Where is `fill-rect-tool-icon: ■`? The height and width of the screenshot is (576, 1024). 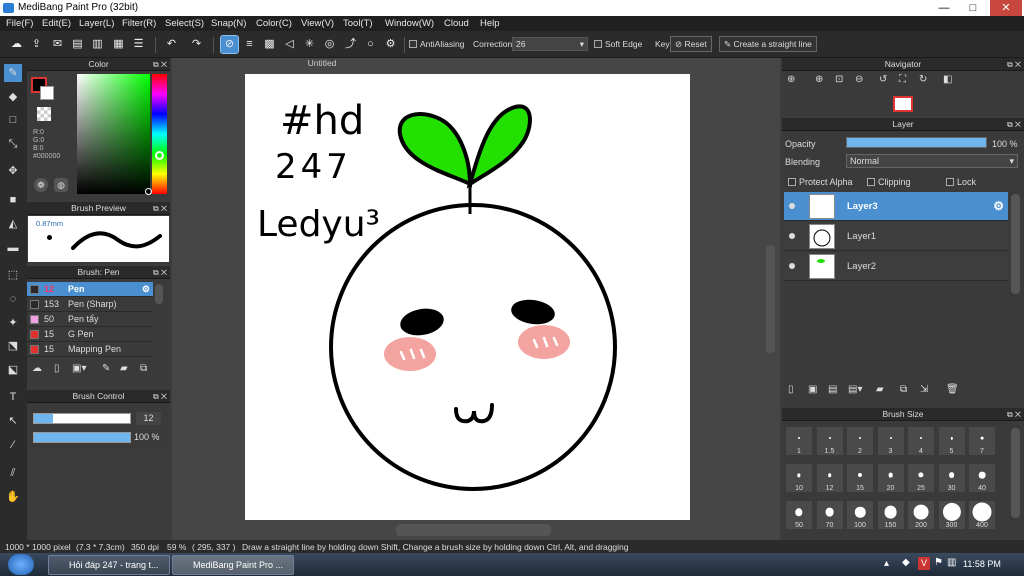 fill-rect-tool-icon: ■ is located at coordinates (13, 200).